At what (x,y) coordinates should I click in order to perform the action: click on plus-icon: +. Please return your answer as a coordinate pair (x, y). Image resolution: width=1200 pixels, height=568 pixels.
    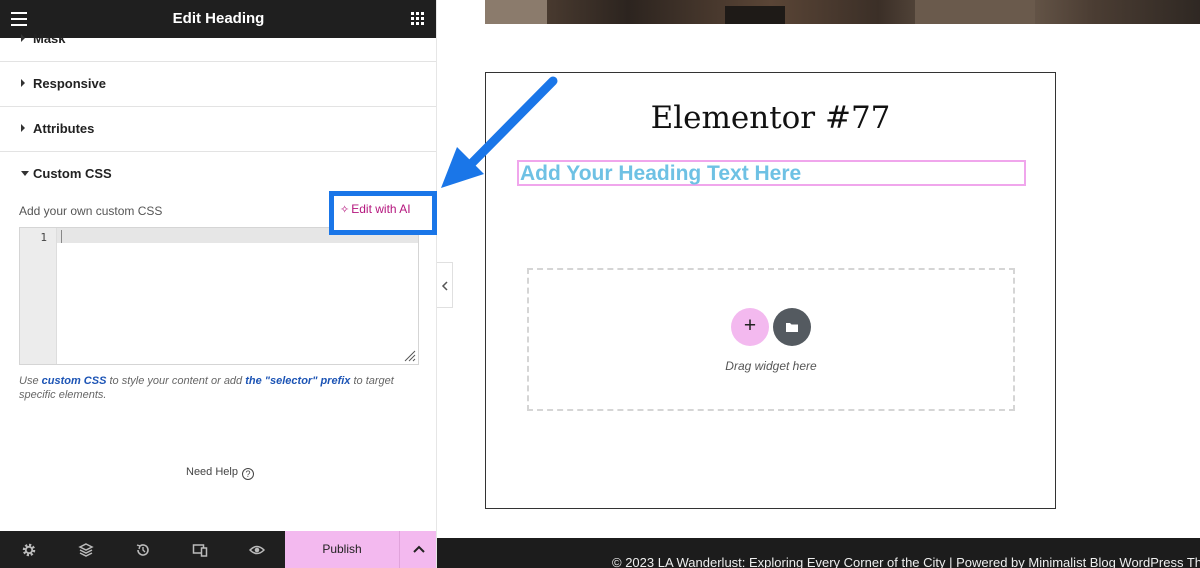
    Looking at the image, I should click on (750, 325).